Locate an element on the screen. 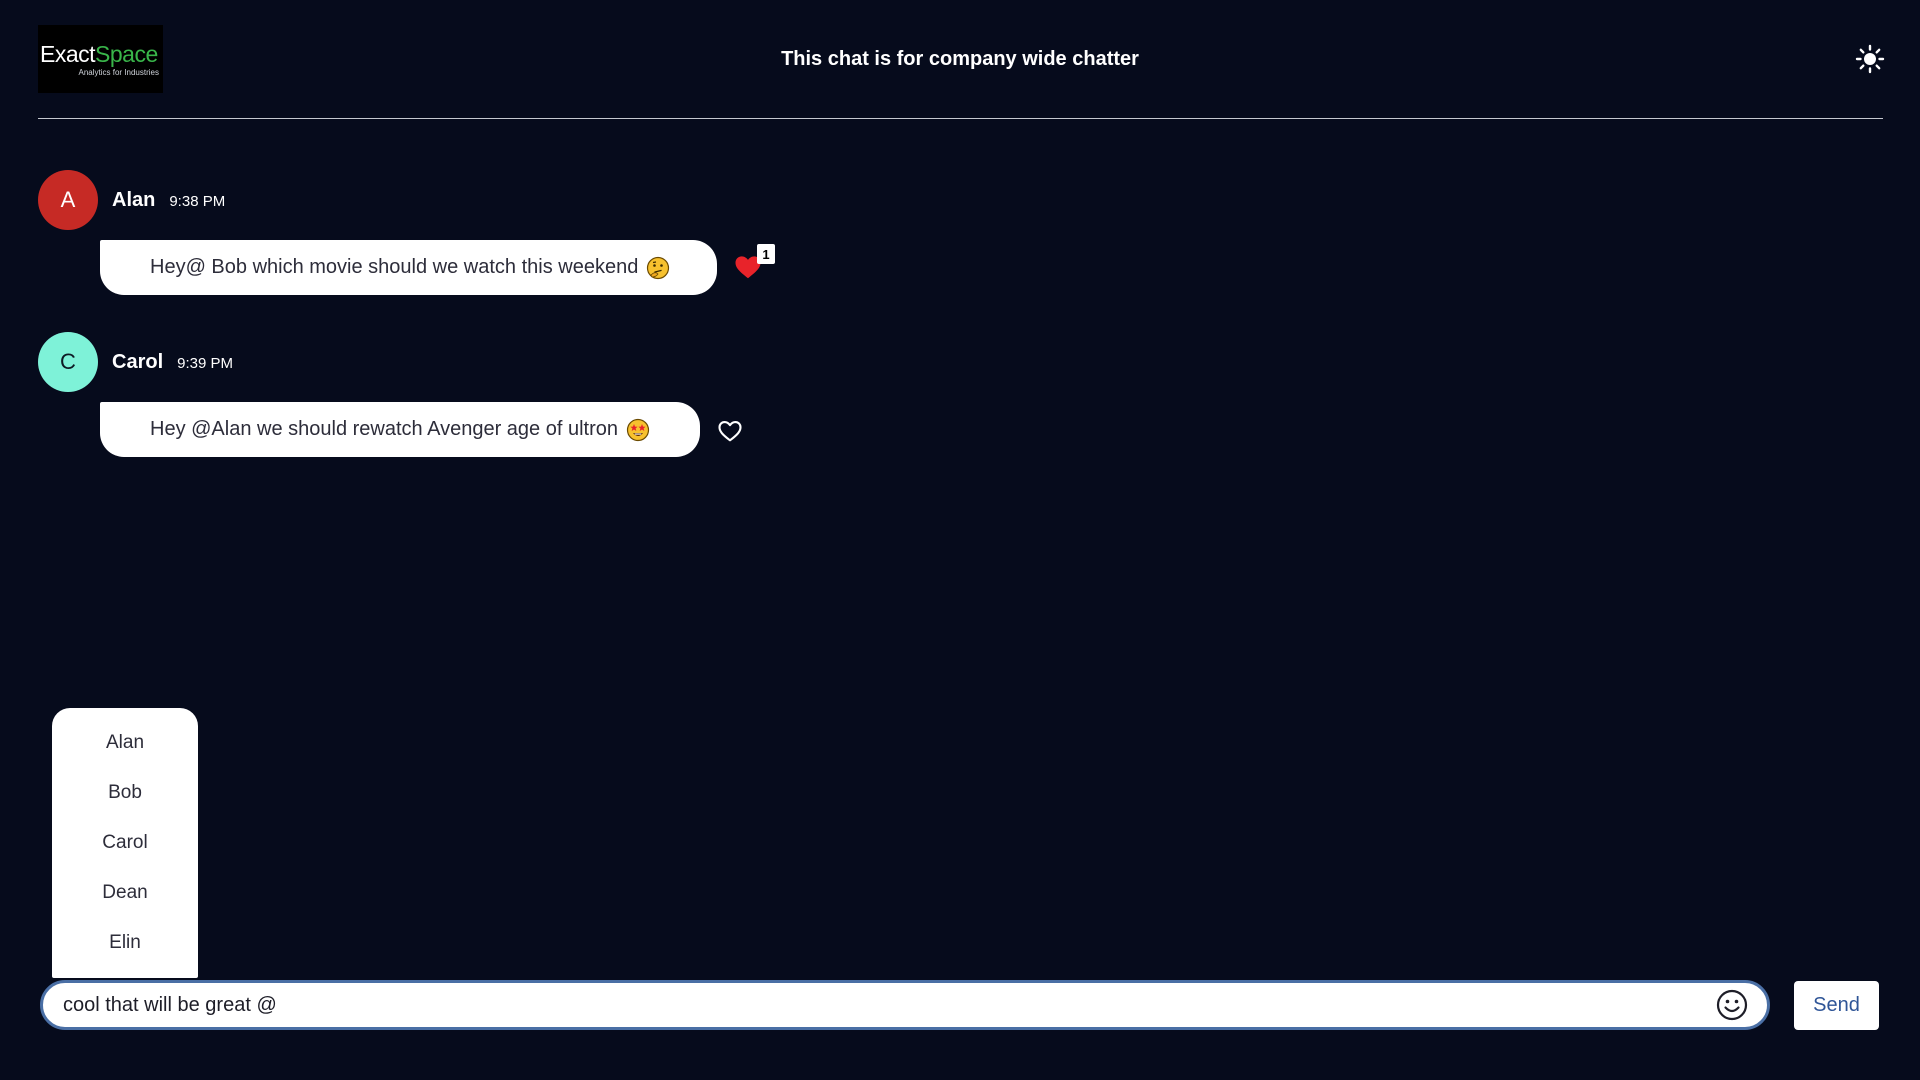  author-name: Carol is located at coordinates (138, 362).